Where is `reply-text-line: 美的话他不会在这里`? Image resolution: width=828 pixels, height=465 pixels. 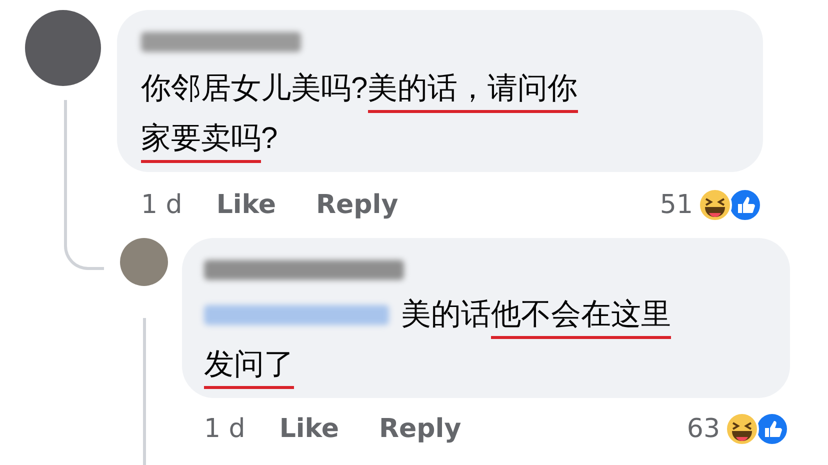
reply-text-line: 美的话他不会在这里 is located at coordinates (536, 315).